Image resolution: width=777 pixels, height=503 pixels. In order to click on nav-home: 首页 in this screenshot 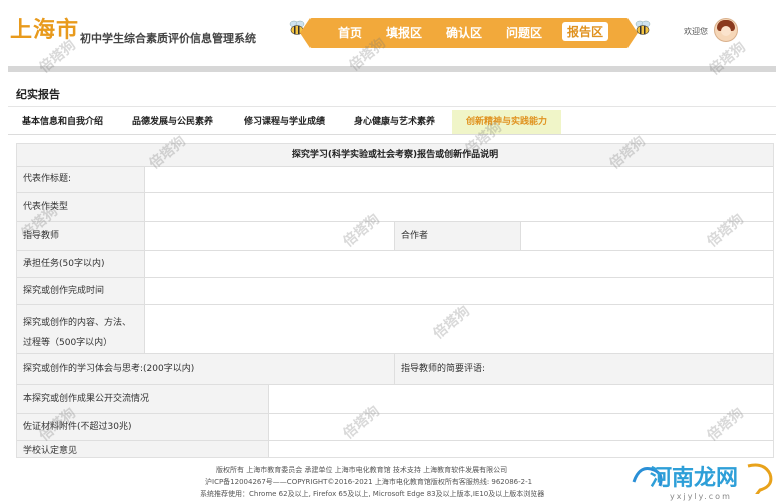, I will do `click(350, 32)`.